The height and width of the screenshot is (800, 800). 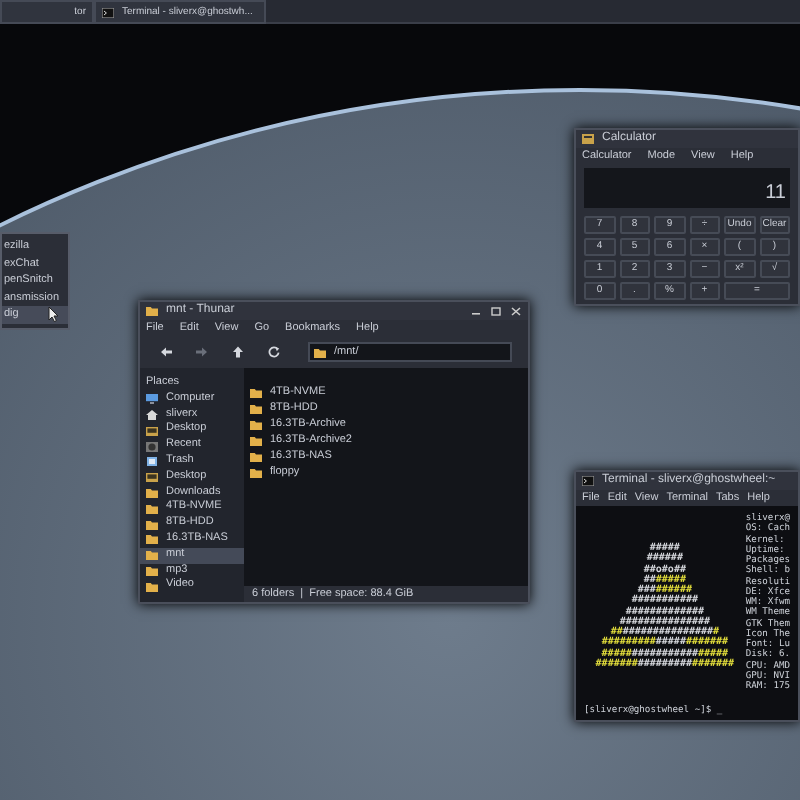 I want to click on back-arrow-icon, so click(x=166, y=352).